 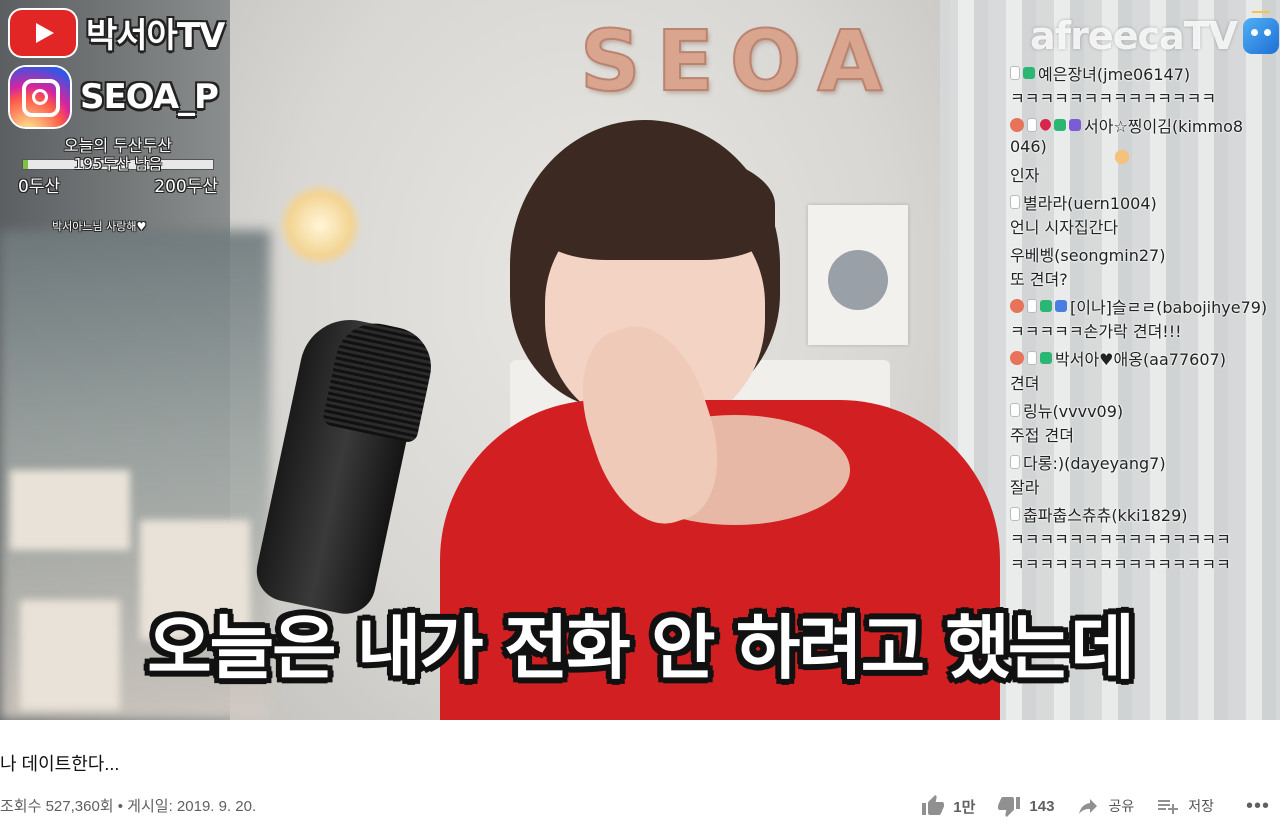 I want to click on chat-message: 박서아♥애옹(aa77607) 견뎌, so click(x=1145, y=370).